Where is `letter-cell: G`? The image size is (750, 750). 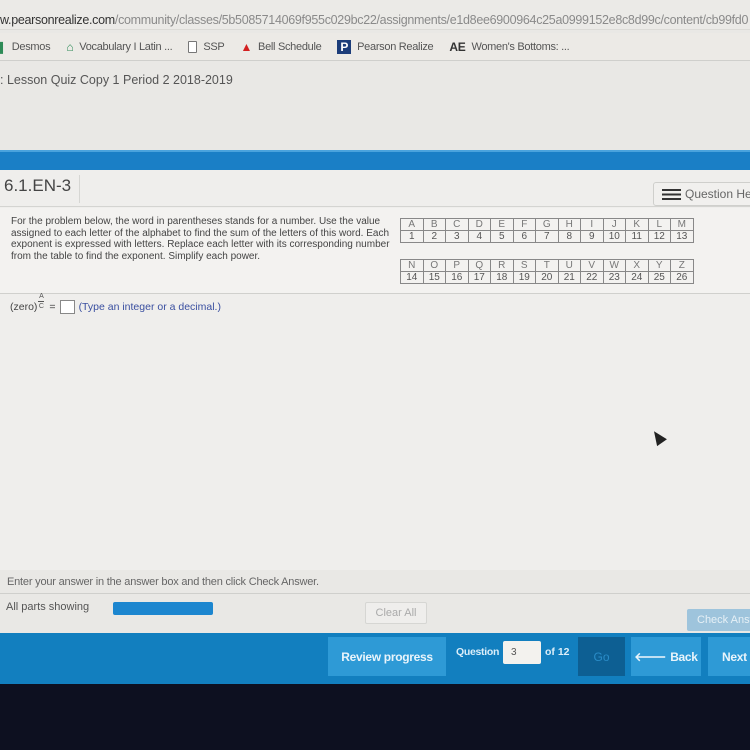 letter-cell: G is located at coordinates (547, 224).